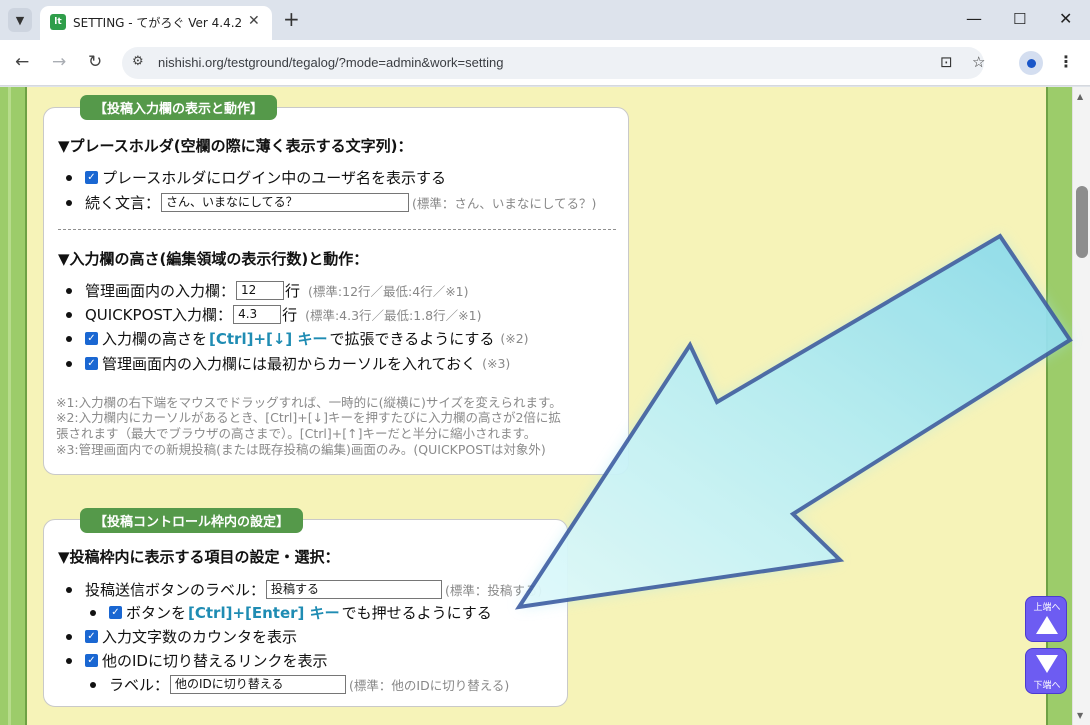 The image size is (1090, 725). What do you see at coordinates (179, 107) in the screenshot?
I see `input-settings-title: 【投稿入力欄の表示と動作】` at bounding box center [179, 107].